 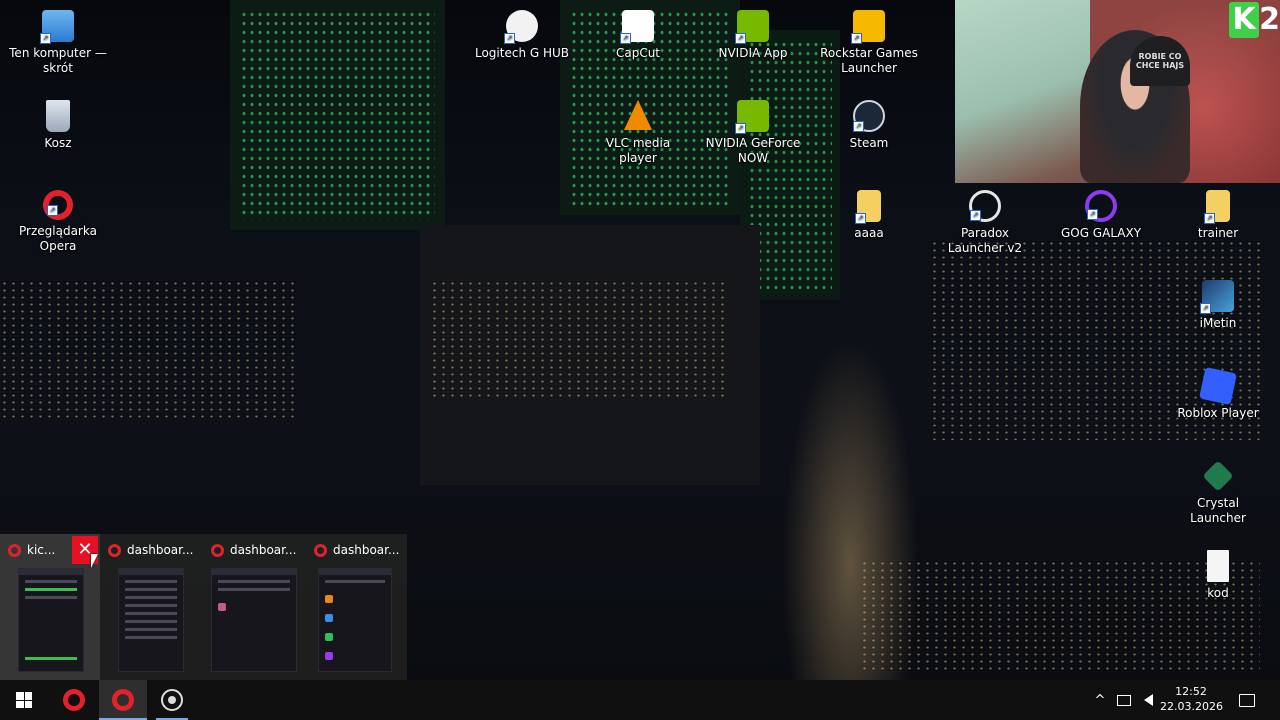 I want to click on windows-logo-icon, so click(x=24, y=700).